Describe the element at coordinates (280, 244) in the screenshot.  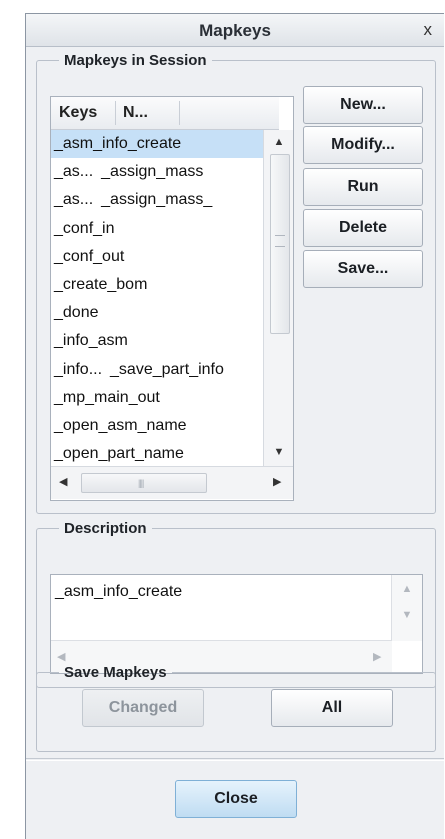
I see `scroll-thumb` at that location.